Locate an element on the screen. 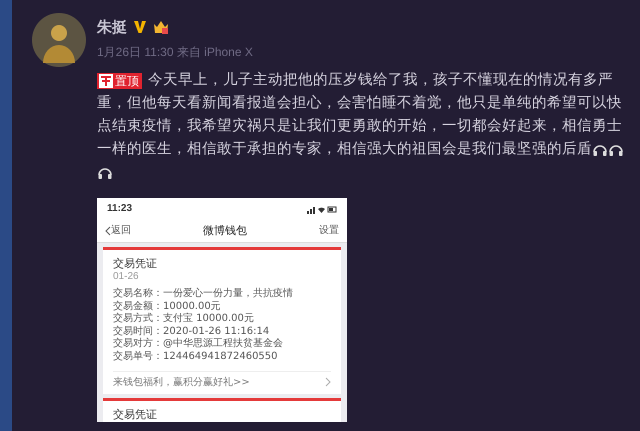 The width and height of the screenshot is (640, 431). detail-row-text: 交易金额：10000.00元 is located at coordinates (167, 306).